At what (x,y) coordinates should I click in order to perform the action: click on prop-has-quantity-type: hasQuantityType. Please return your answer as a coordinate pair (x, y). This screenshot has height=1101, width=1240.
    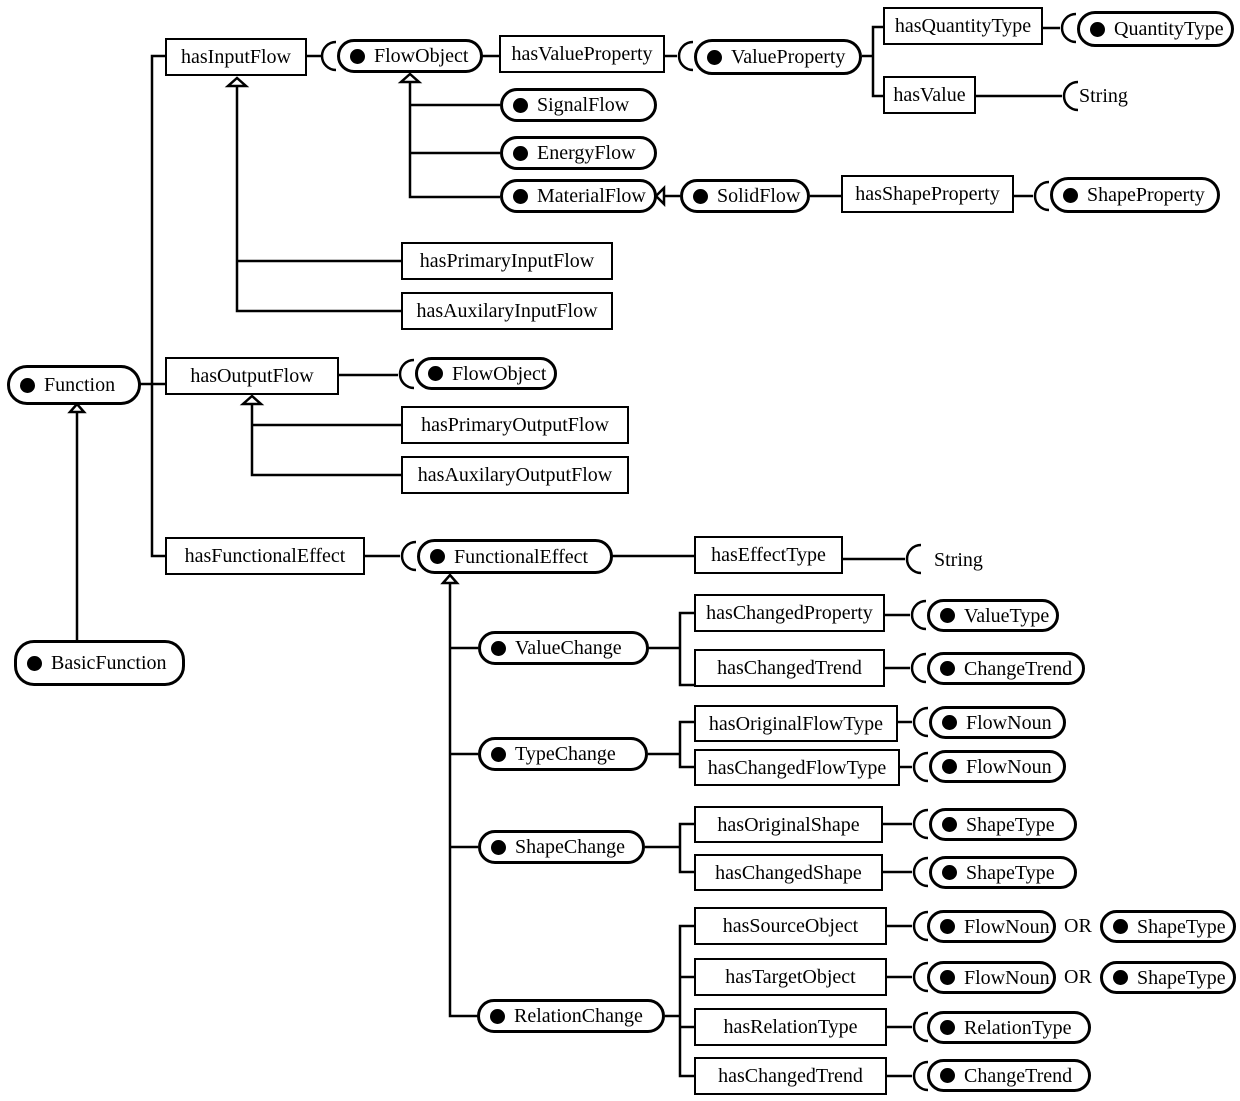
    Looking at the image, I should click on (963, 26).